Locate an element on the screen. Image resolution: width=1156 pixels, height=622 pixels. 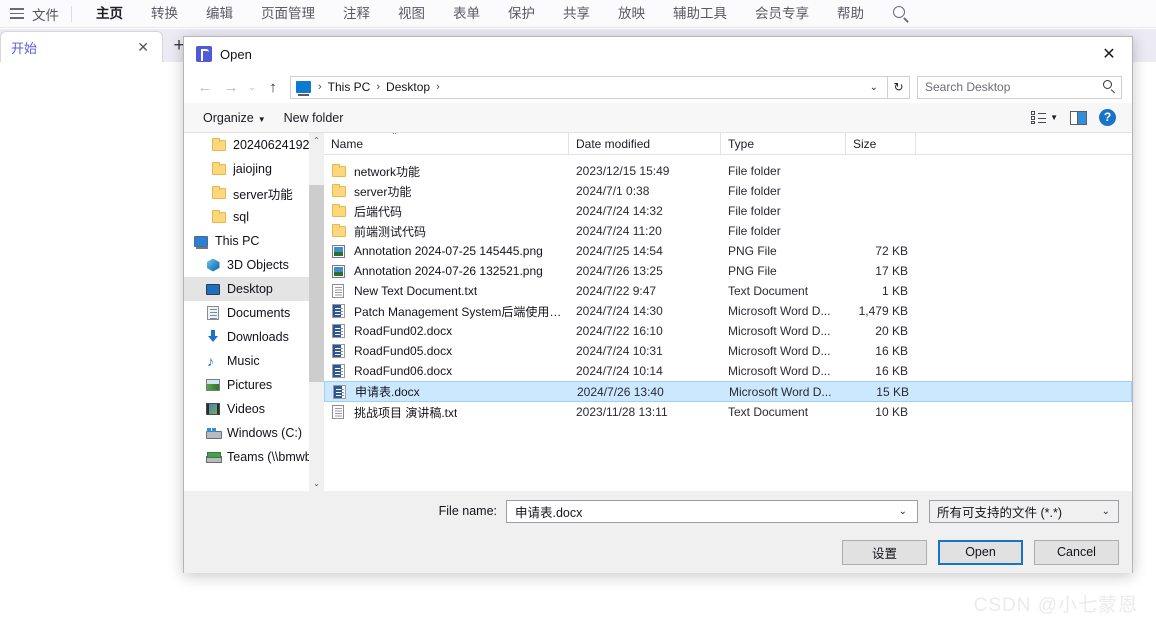
file-date-cell: 2024/7/22 16:10 is located at coordinates (619, 331).